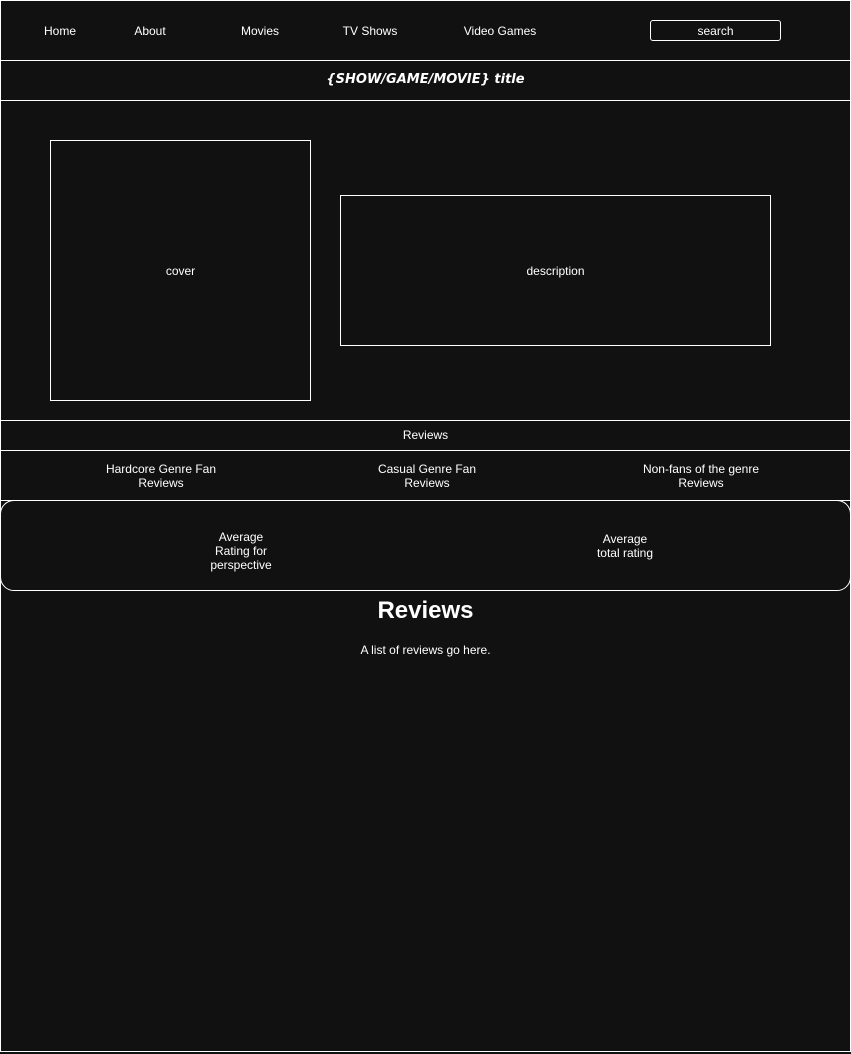  Describe the element at coordinates (425, 435) in the screenshot. I see `reviews-tab: Reviews` at that location.